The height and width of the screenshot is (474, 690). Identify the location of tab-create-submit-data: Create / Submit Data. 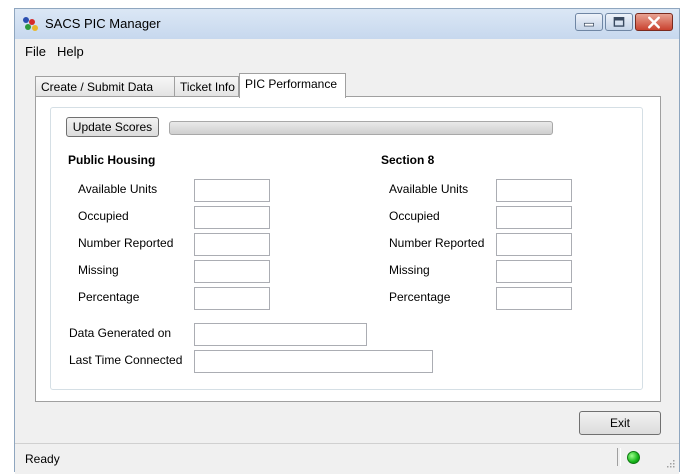
(105, 86).